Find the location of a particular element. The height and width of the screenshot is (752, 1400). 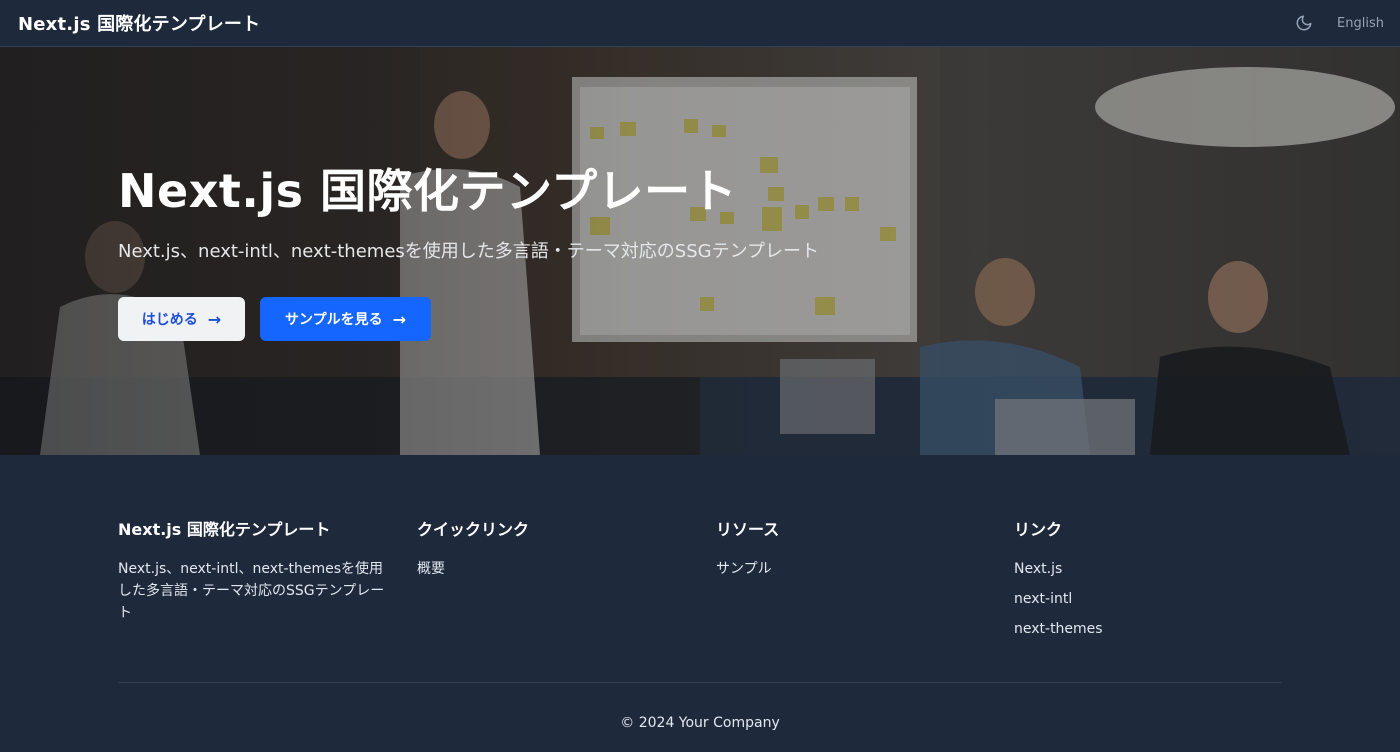

get-started-button: はじめる → is located at coordinates (181, 319).